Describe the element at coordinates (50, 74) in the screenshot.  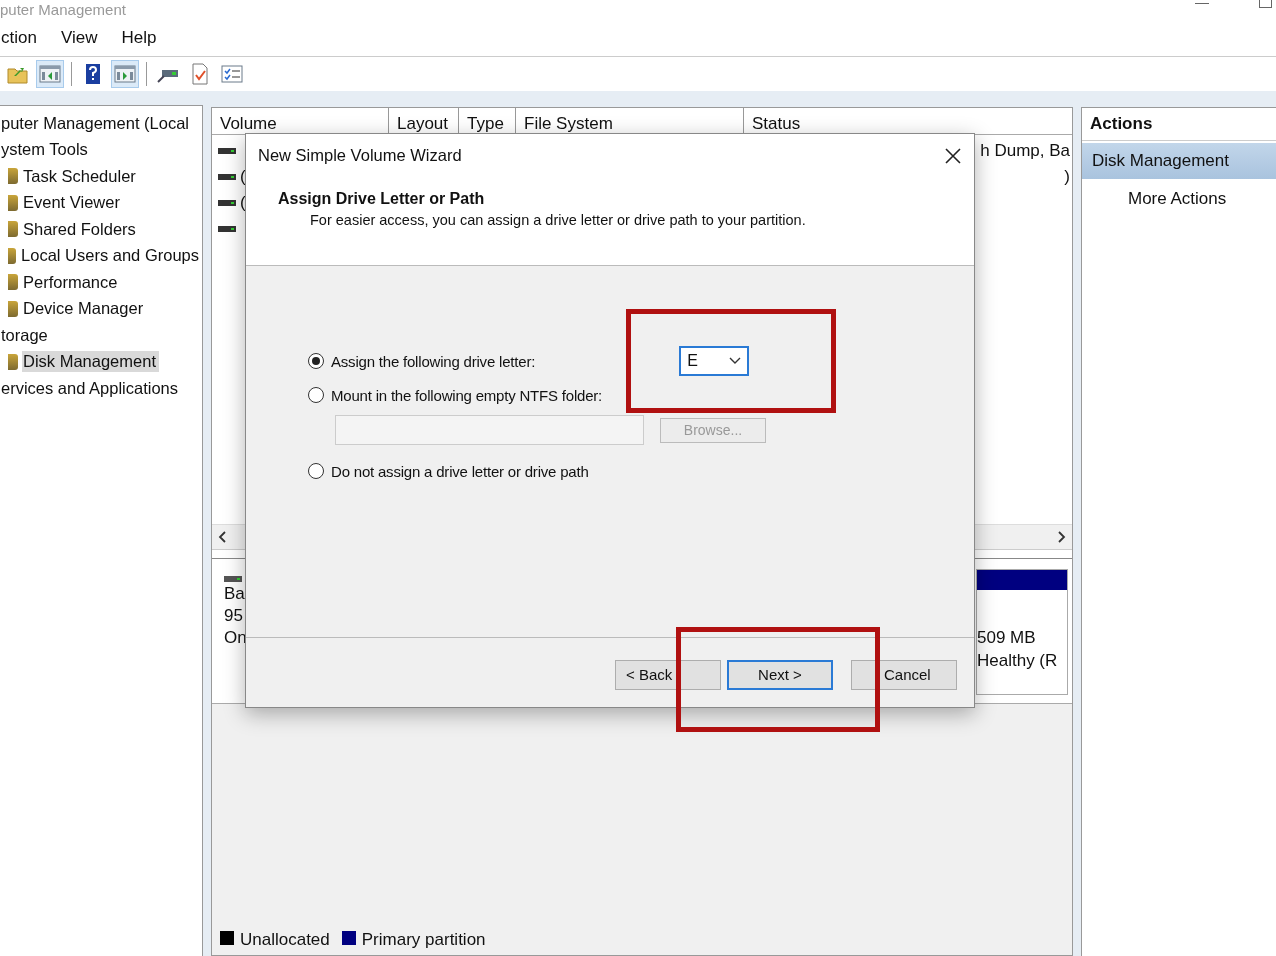
I see `pane-icon` at that location.